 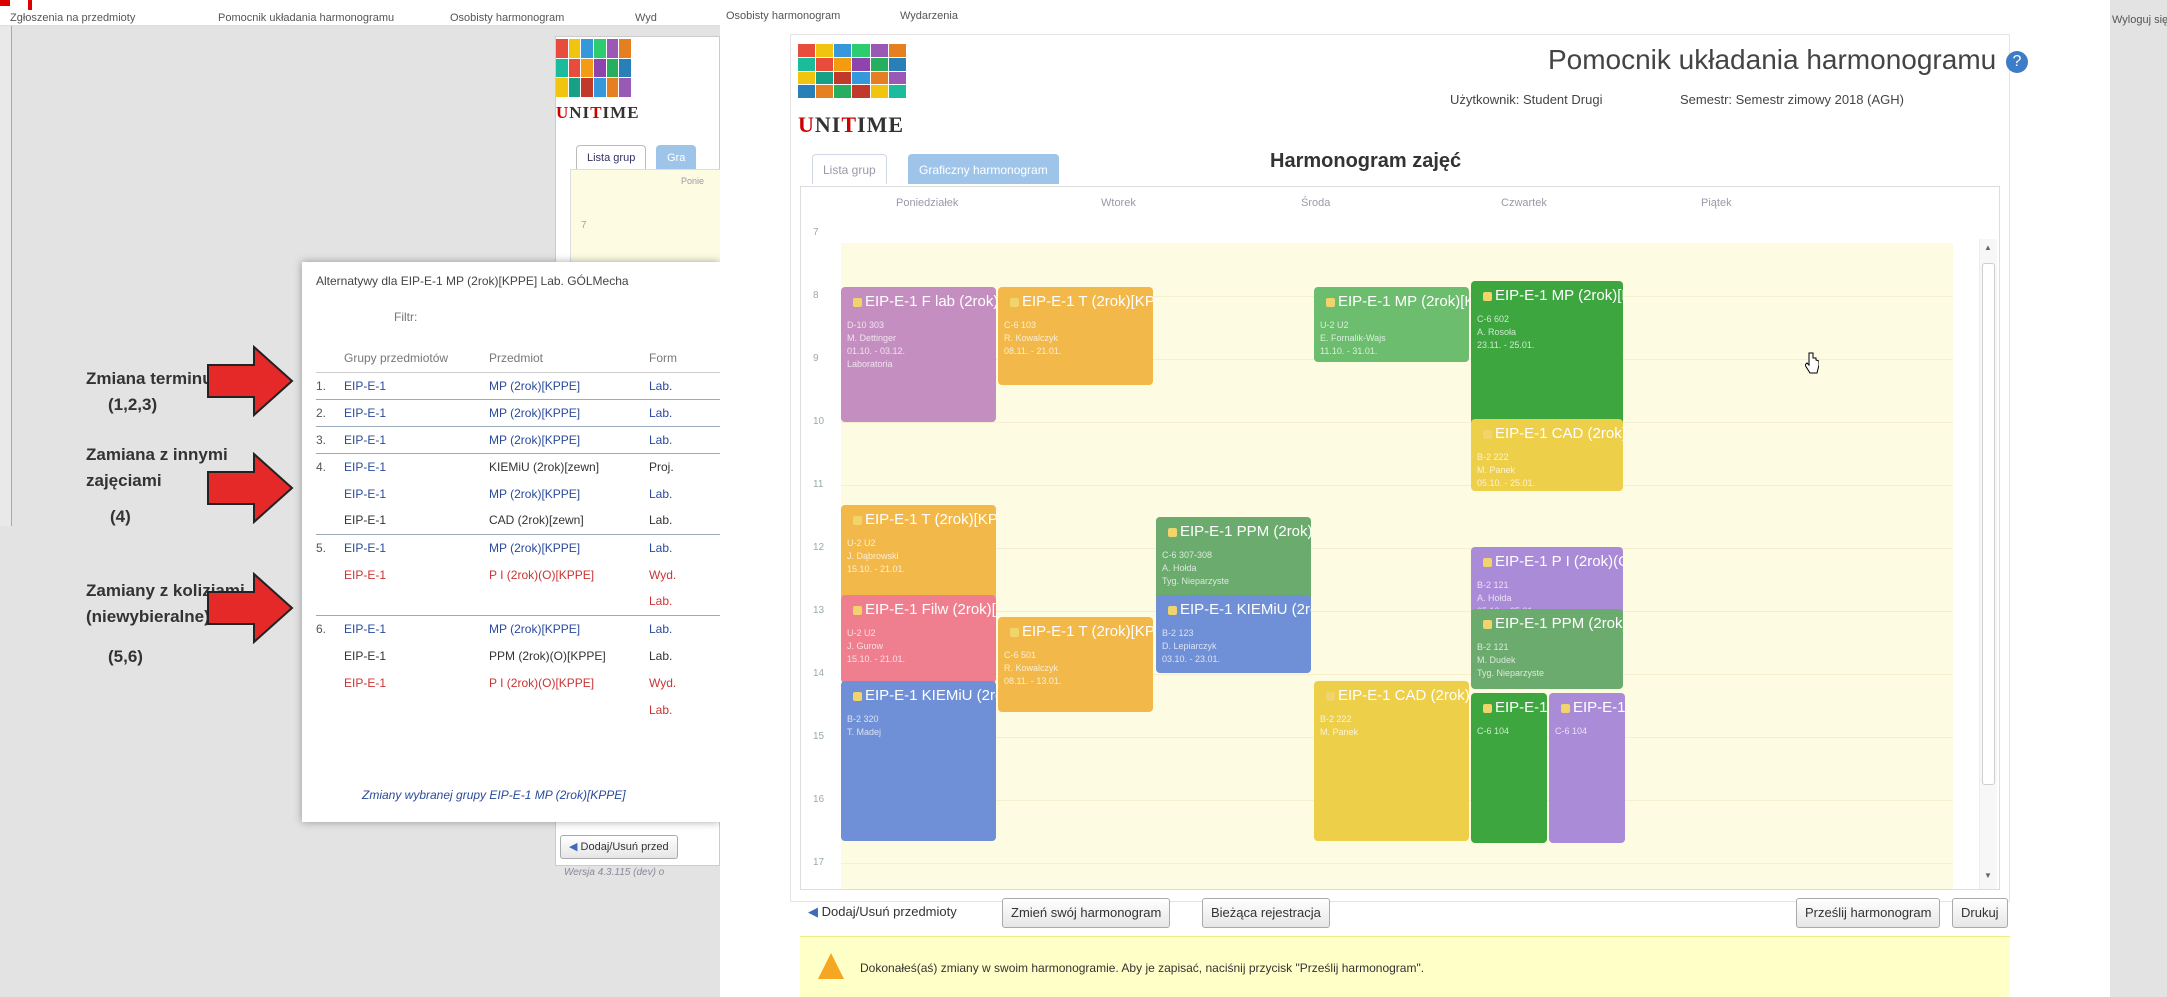 What do you see at coordinates (1366, 161) in the screenshot?
I see `schedule-title: Harmonogram zajęć` at bounding box center [1366, 161].